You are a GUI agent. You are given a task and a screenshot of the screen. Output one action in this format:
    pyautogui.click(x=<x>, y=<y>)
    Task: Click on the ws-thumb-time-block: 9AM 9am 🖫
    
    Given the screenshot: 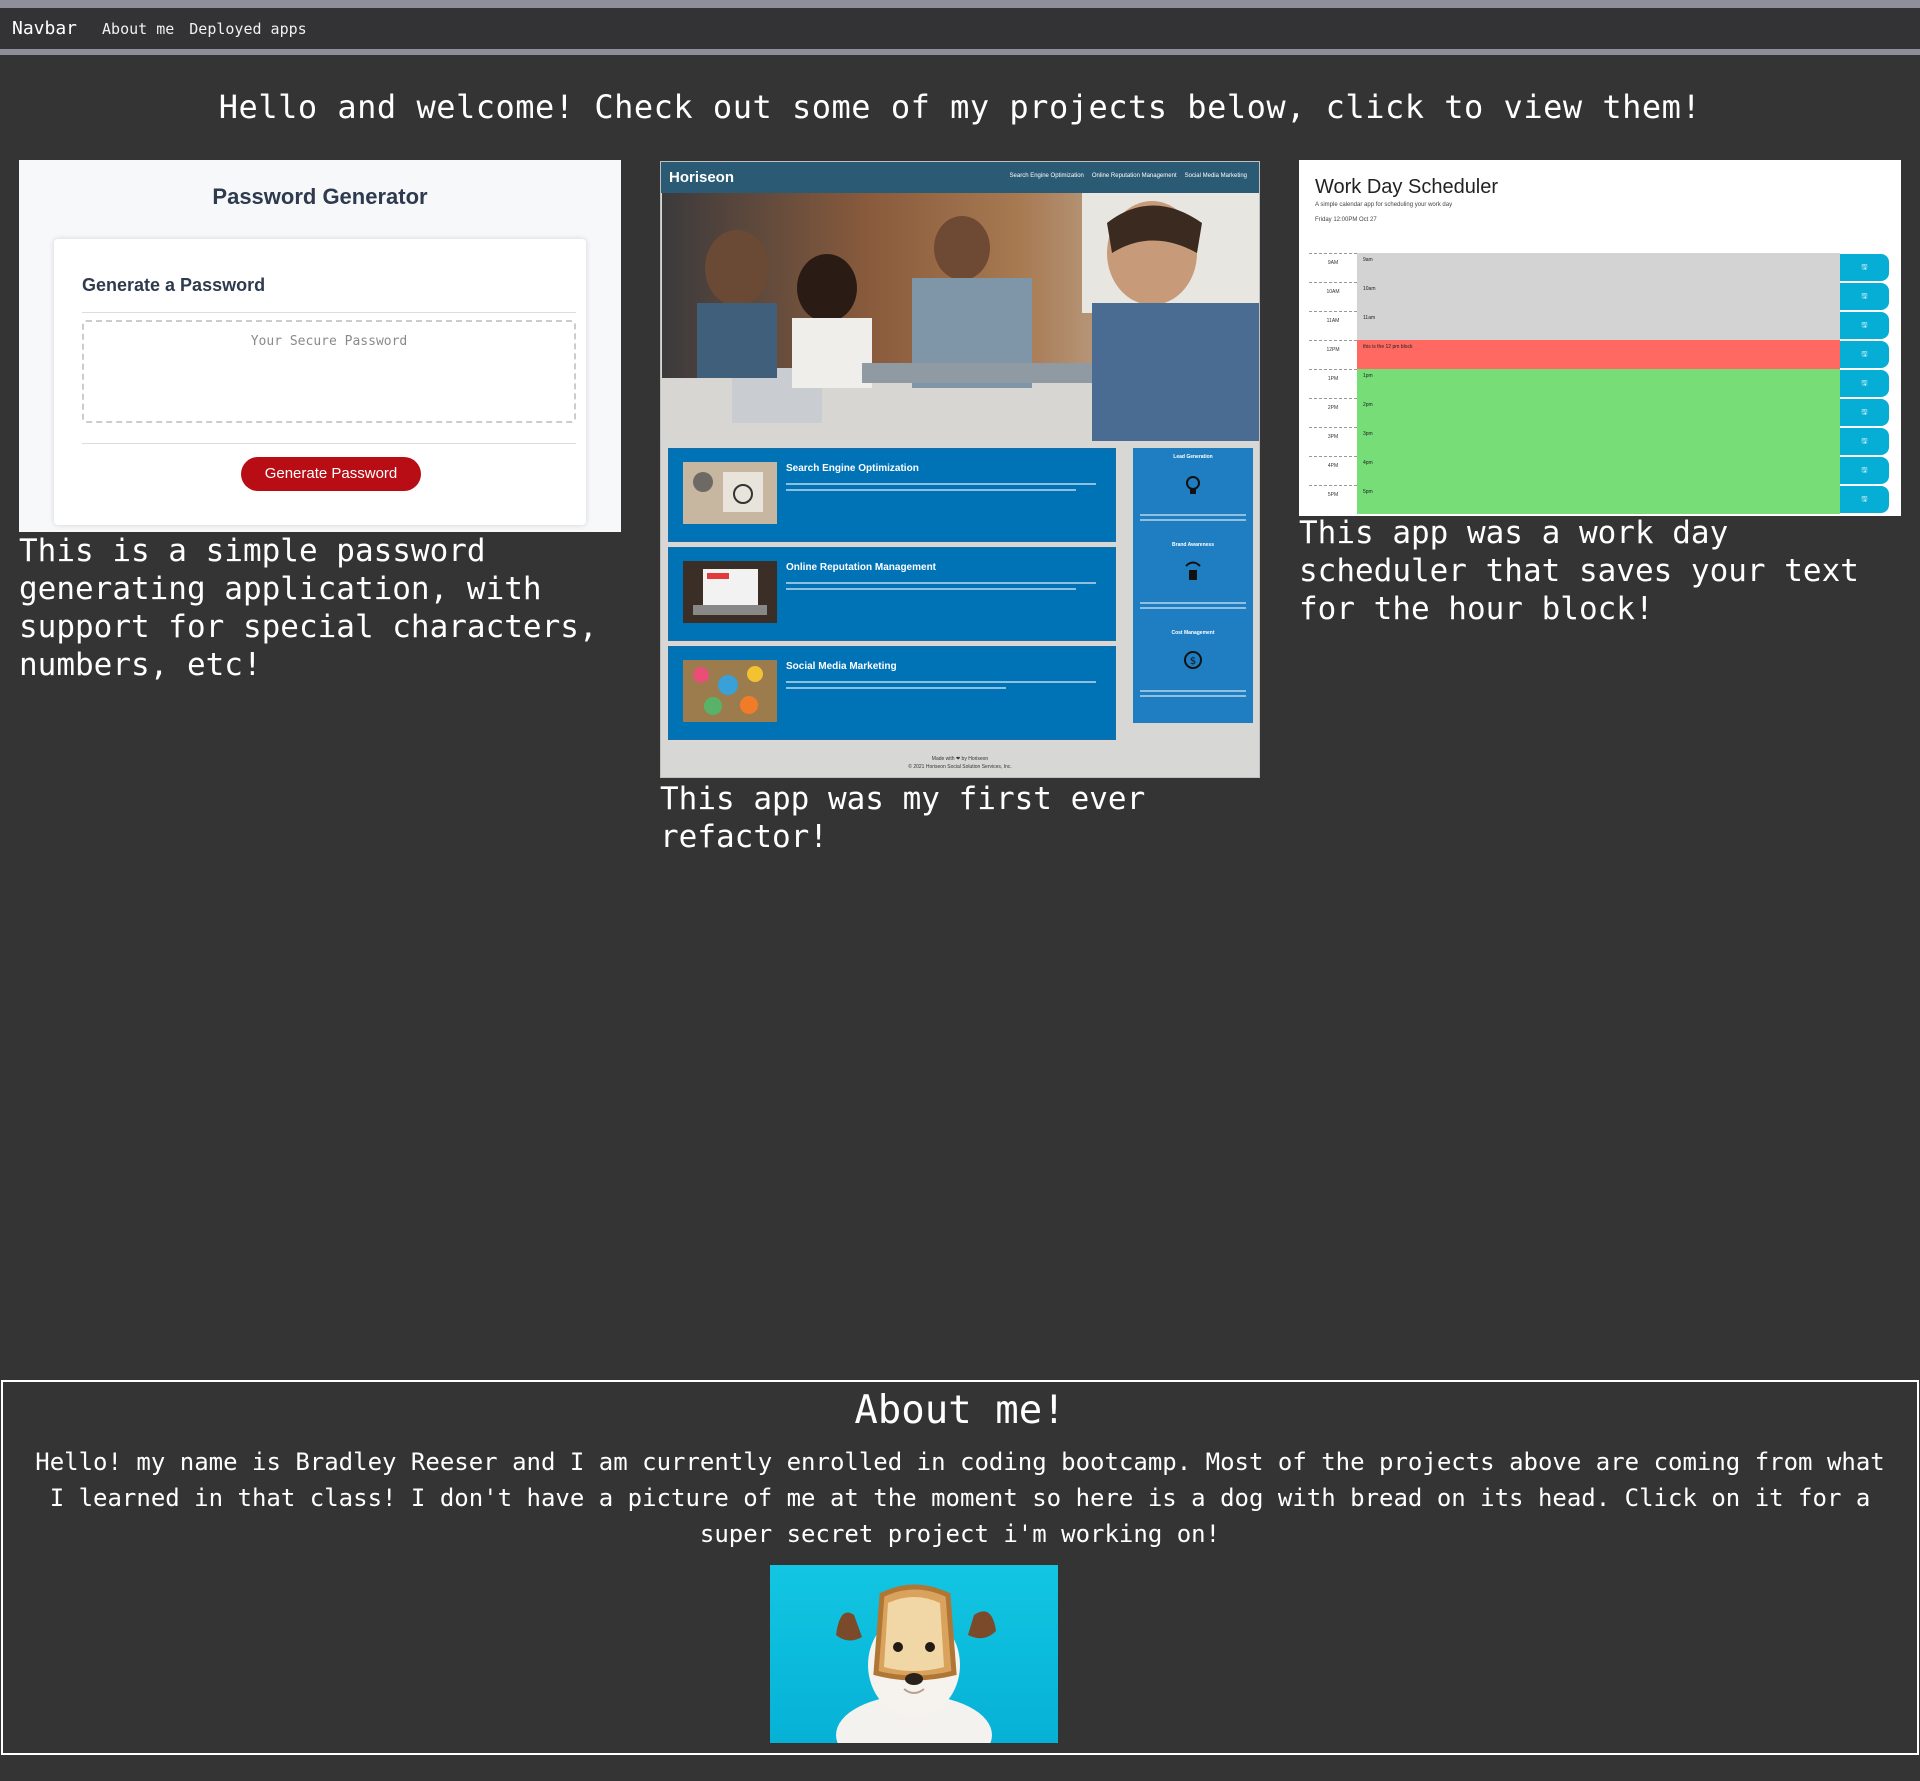 What is the action you would take?
    pyautogui.click(x=1600, y=267)
    